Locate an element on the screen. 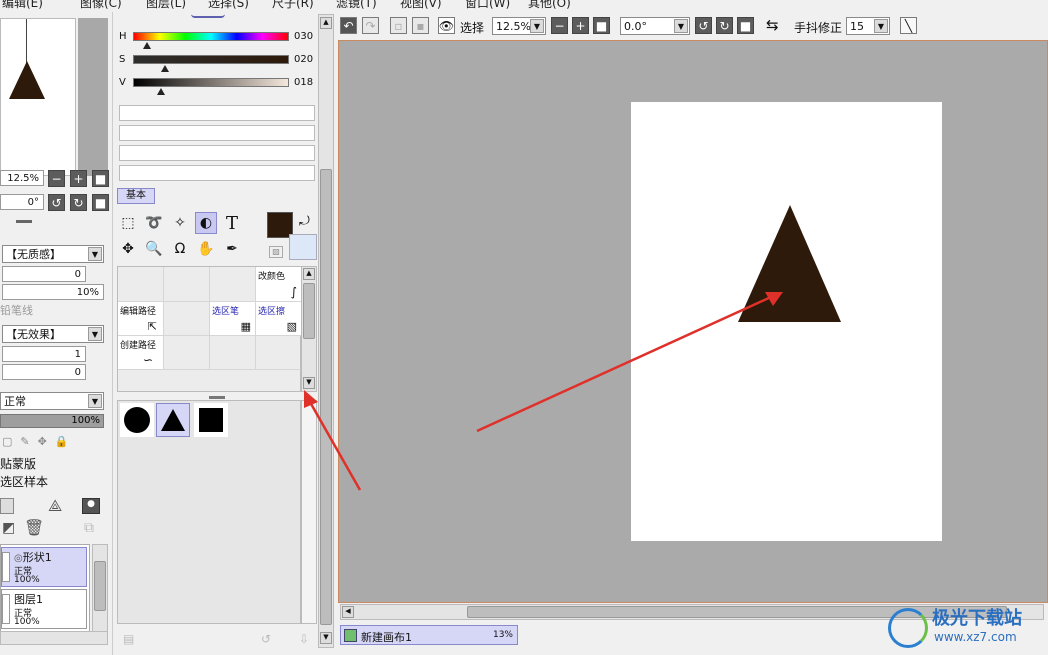  hue-slider is located at coordinates (211, 36).